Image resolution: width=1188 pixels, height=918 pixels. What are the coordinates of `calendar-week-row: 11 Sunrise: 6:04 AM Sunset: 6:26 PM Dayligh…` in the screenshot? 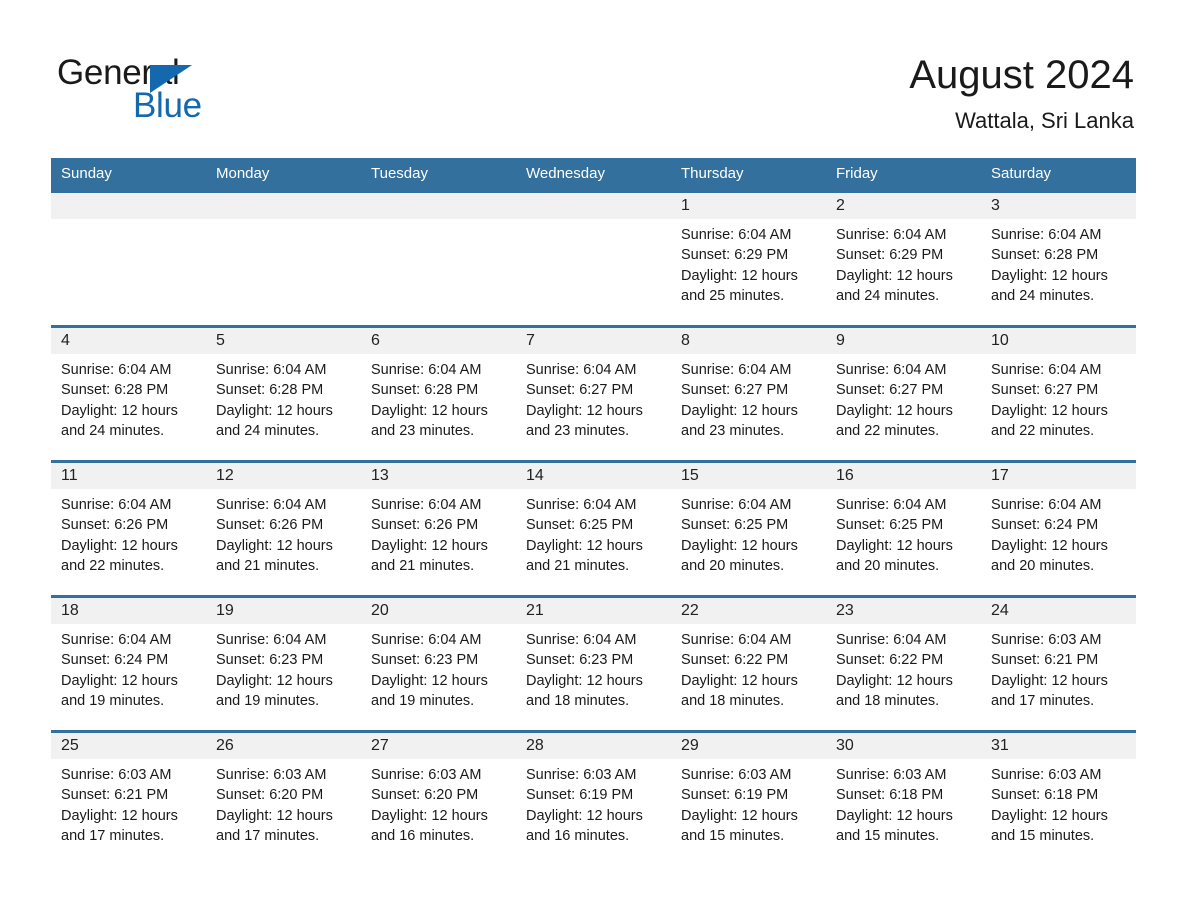 It's located at (593, 527).